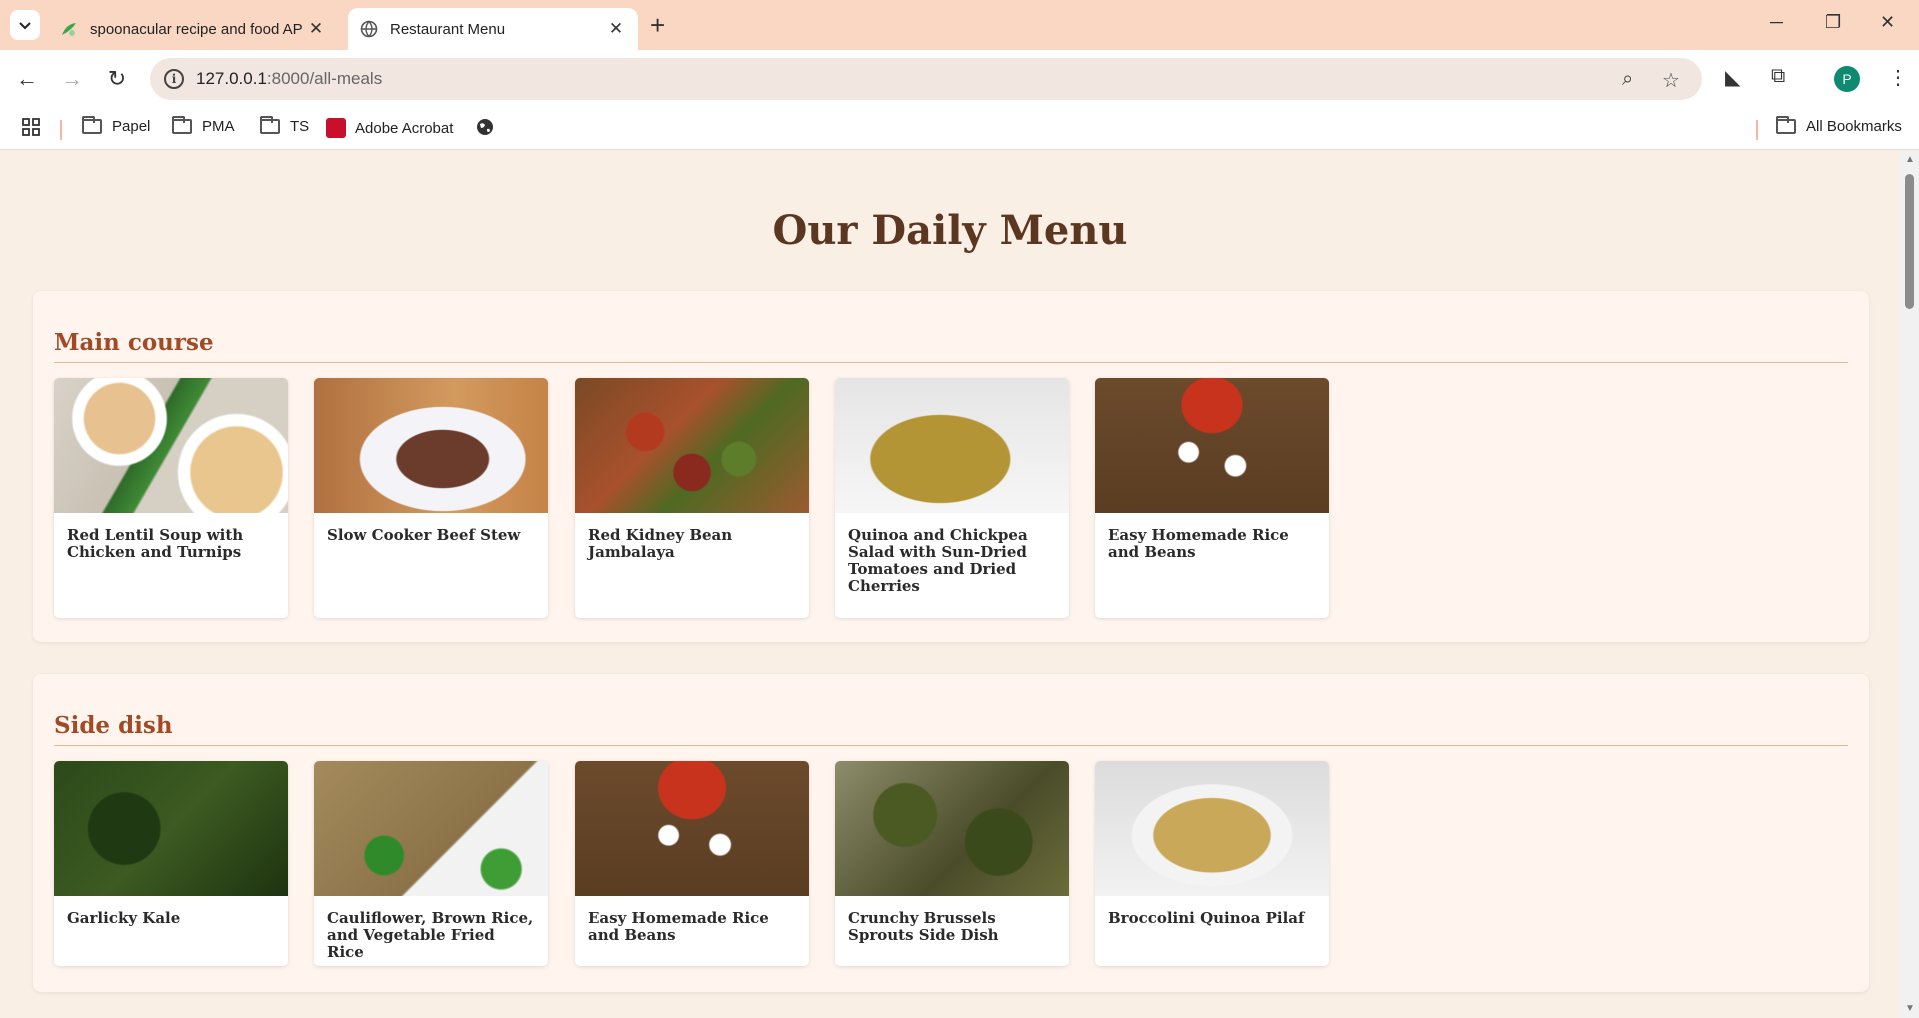 The image size is (1919, 1018). I want to click on bookmark-adobe-acrobat: Adobe Acrobat, so click(389, 128).